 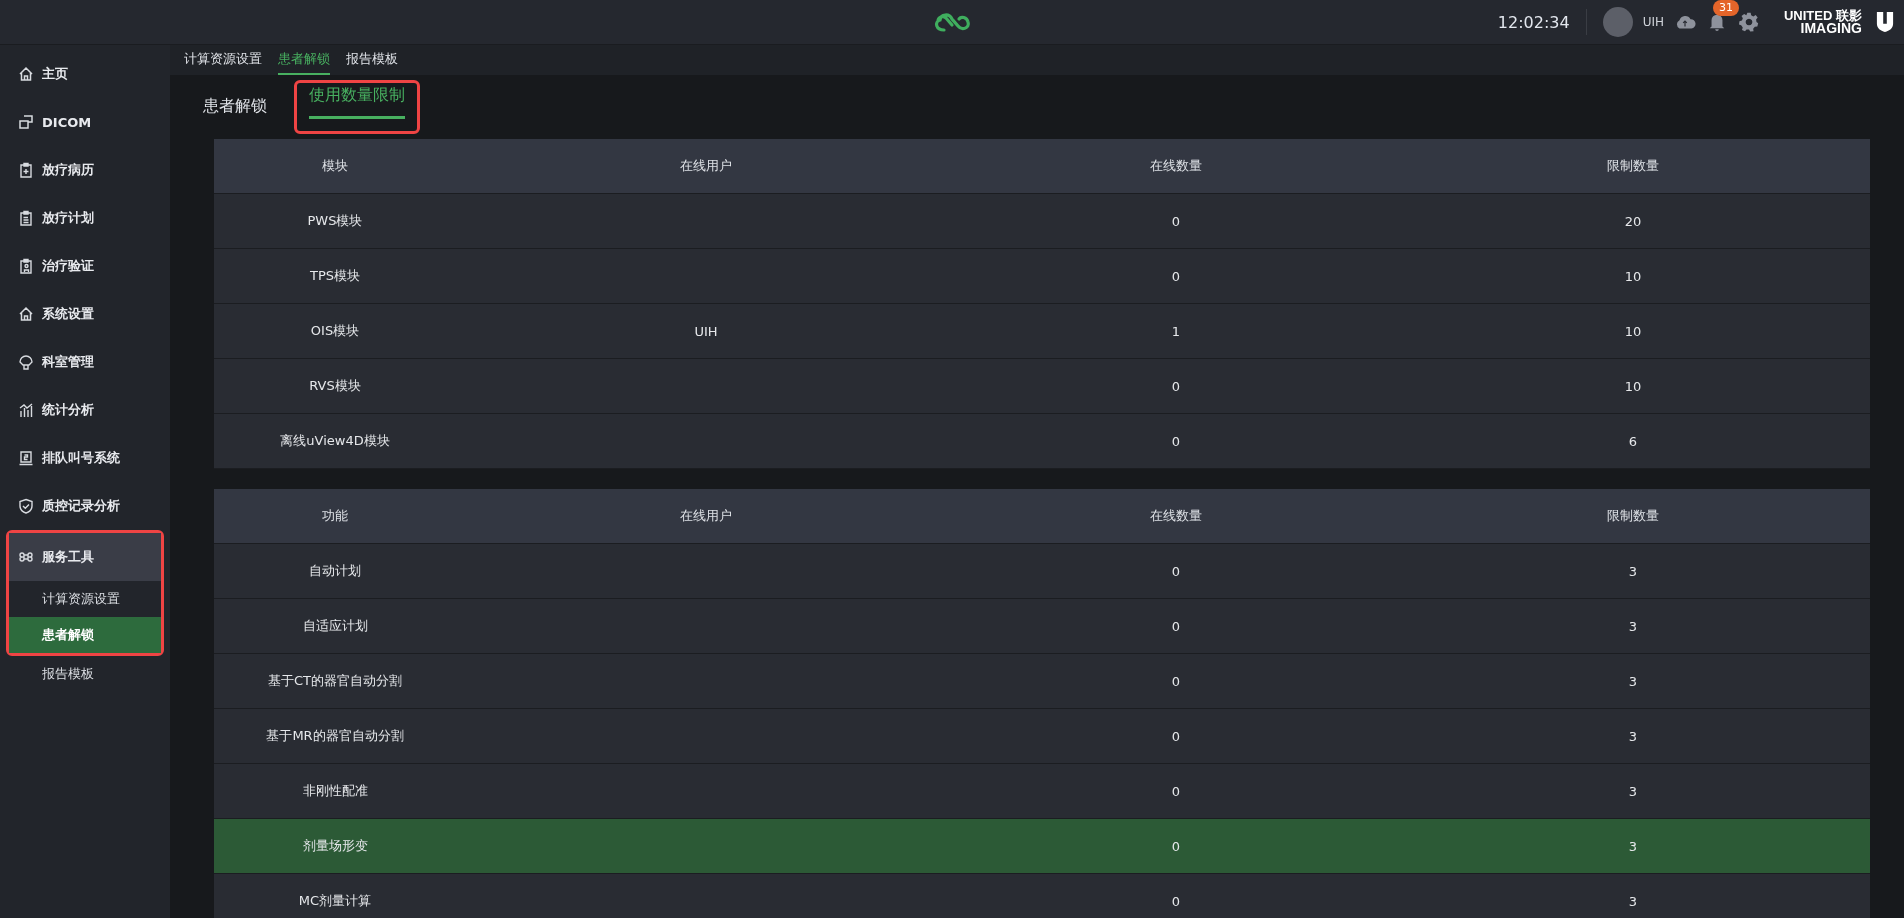 I want to click on clock-time: 12:02:34, so click(x=1533, y=22).